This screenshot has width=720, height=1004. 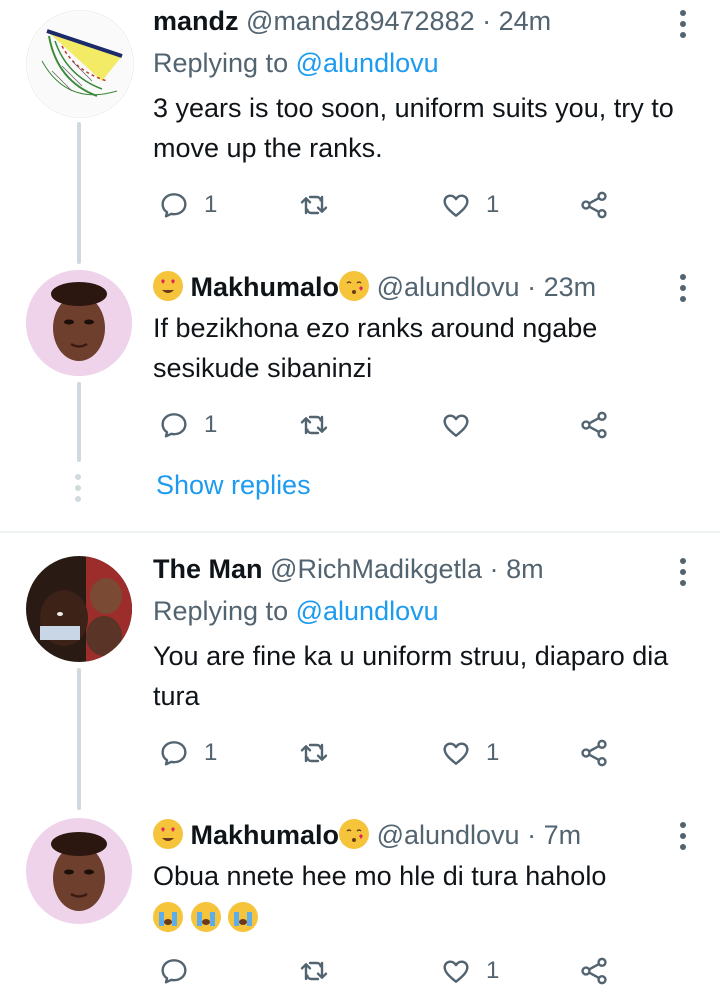 I want to click on tweet-time: 23m, so click(x=570, y=287).